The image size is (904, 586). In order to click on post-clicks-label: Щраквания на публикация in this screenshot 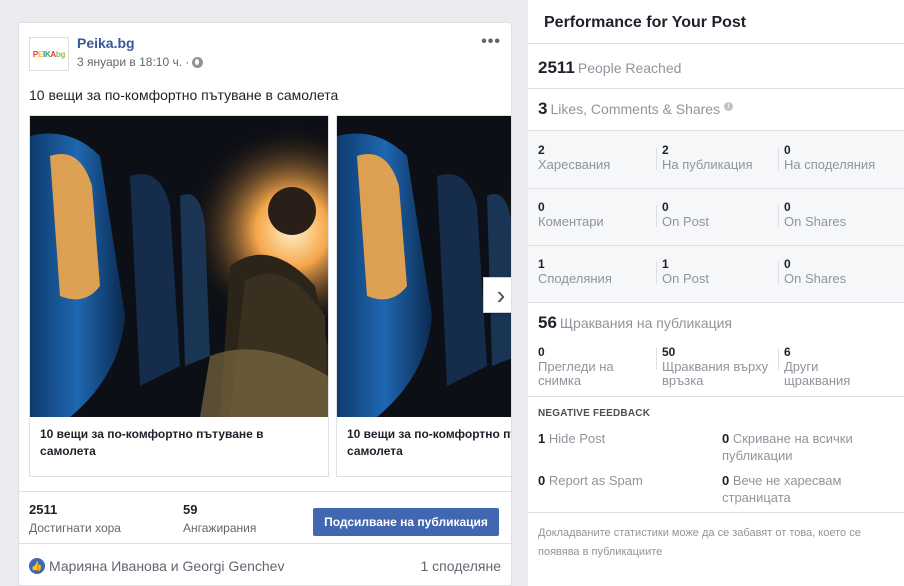, I will do `click(645, 323)`.